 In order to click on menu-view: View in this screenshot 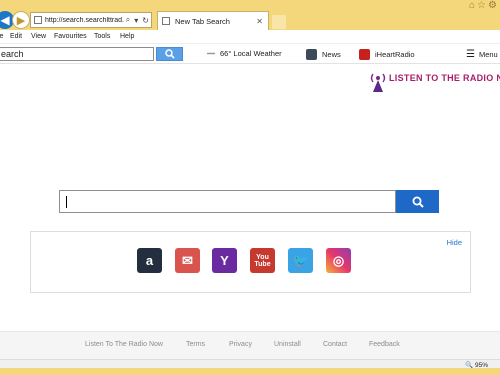, I will do `click(38, 36)`.